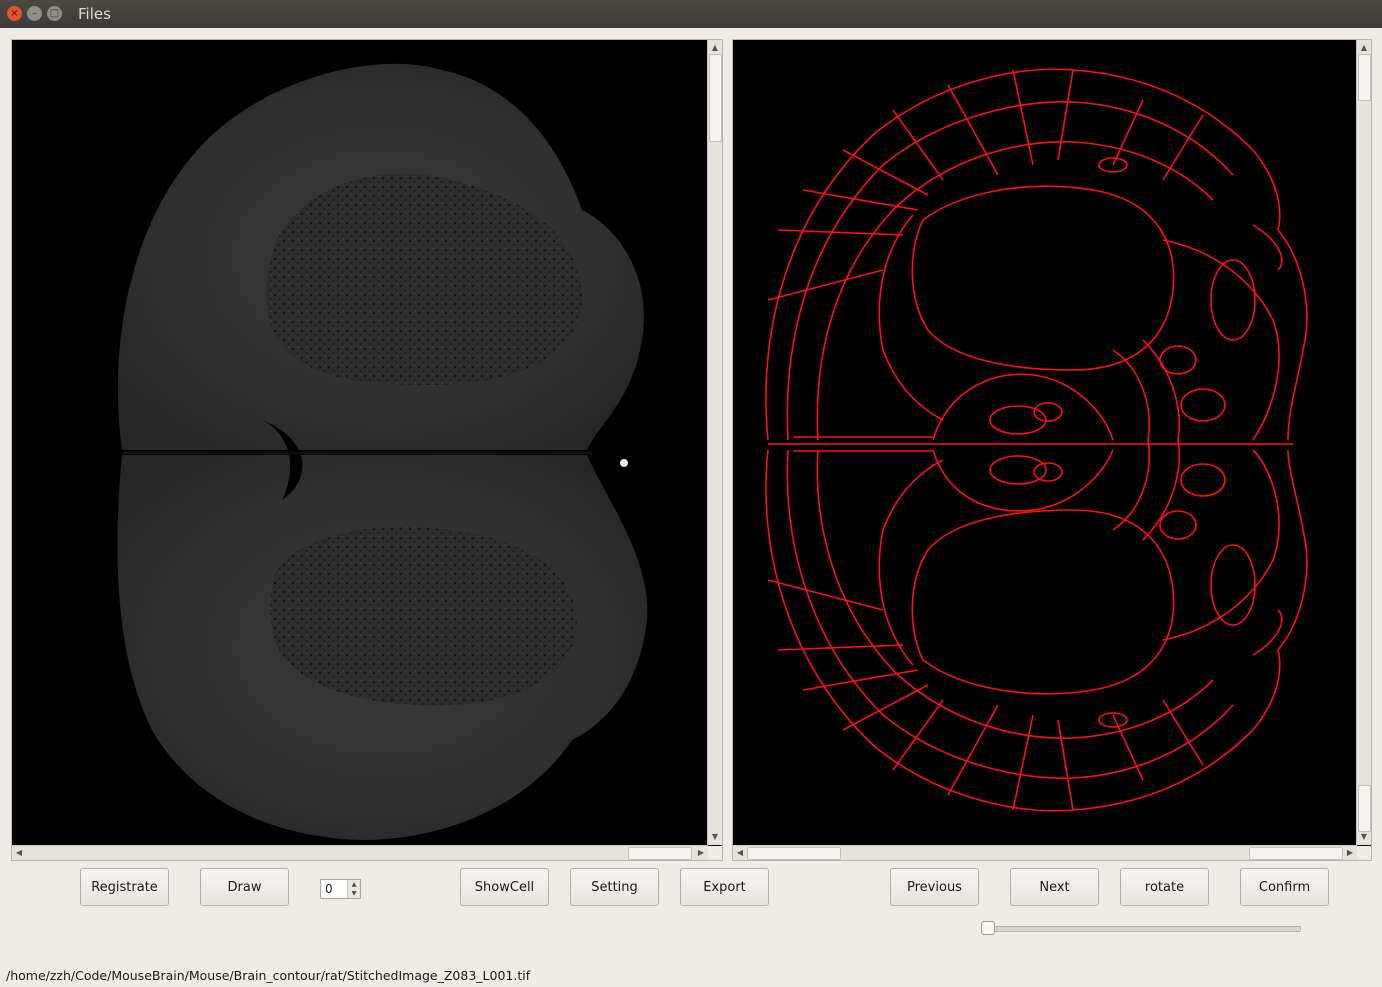 Image resolution: width=1382 pixels, height=987 pixels. What do you see at coordinates (354, 884) in the screenshot?
I see `spin-up-icon: ▲` at bounding box center [354, 884].